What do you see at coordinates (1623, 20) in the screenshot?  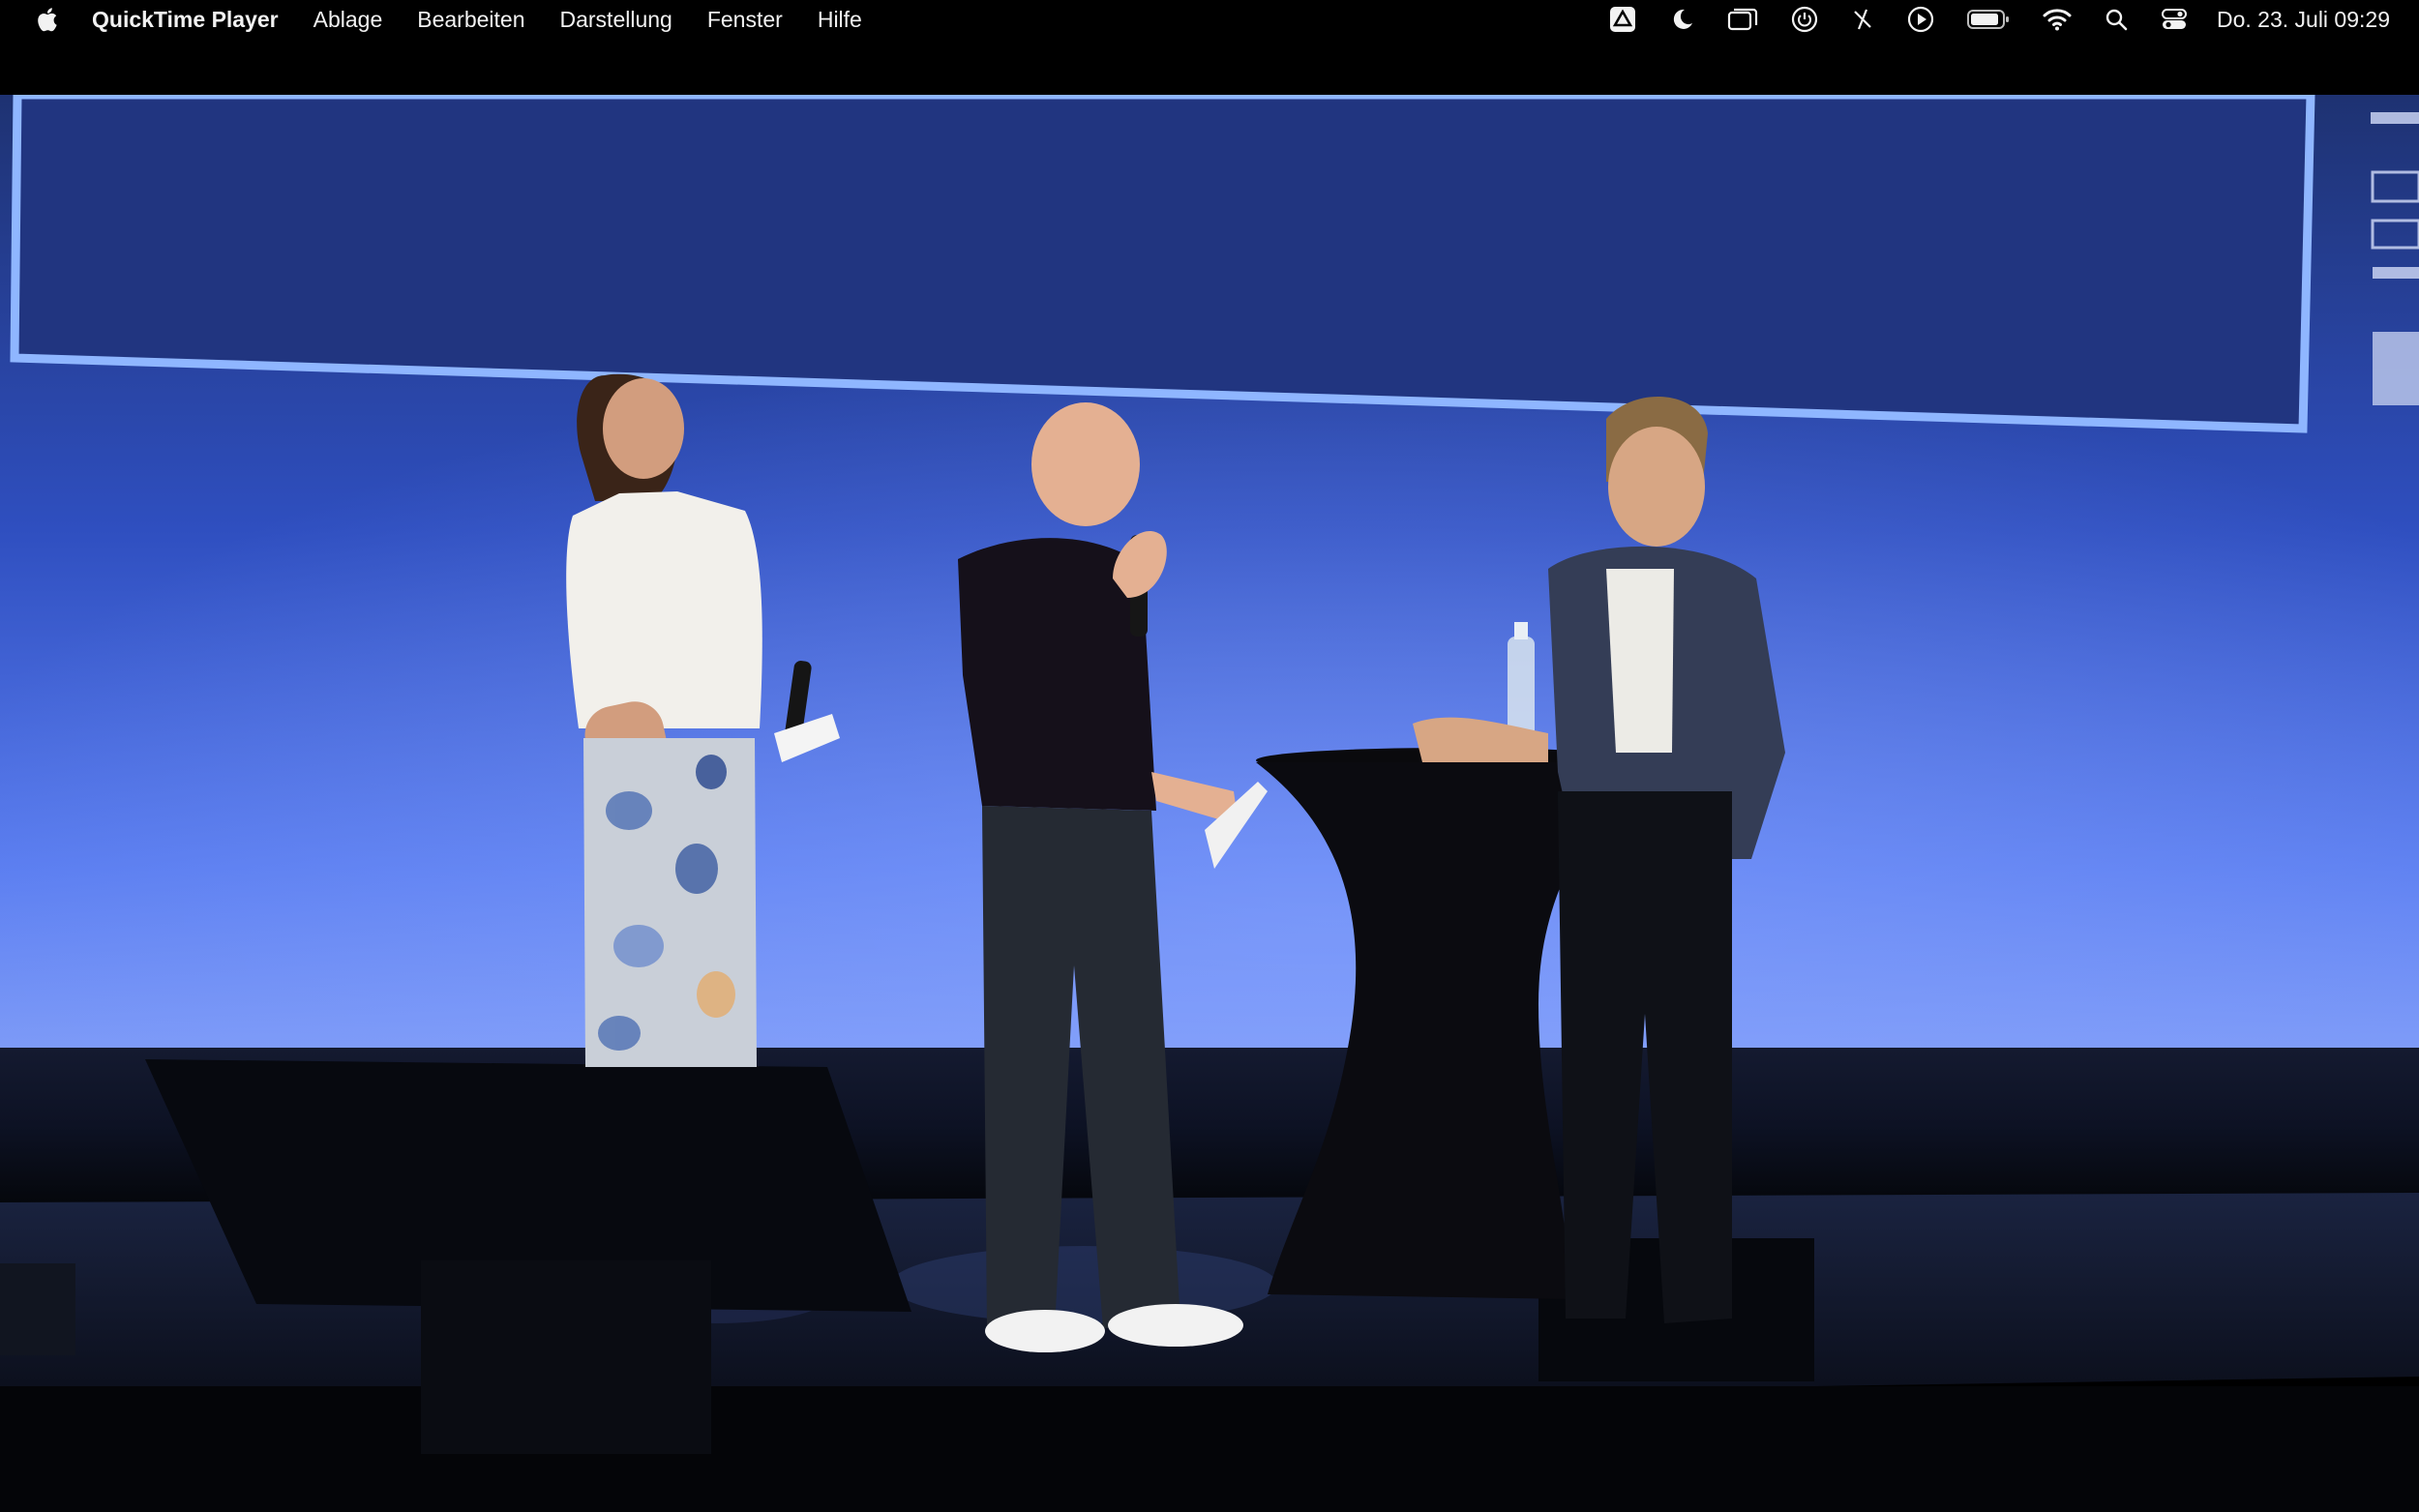 I see `drive-icon` at bounding box center [1623, 20].